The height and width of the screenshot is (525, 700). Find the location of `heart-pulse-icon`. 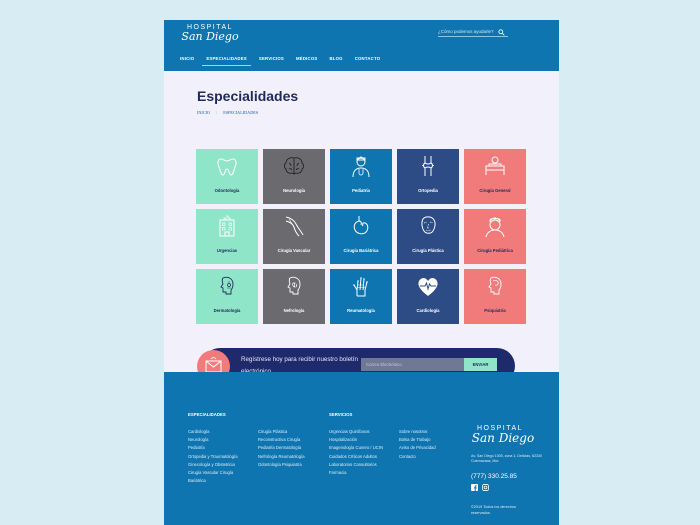

heart-pulse-icon is located at coordinates (428, 287).